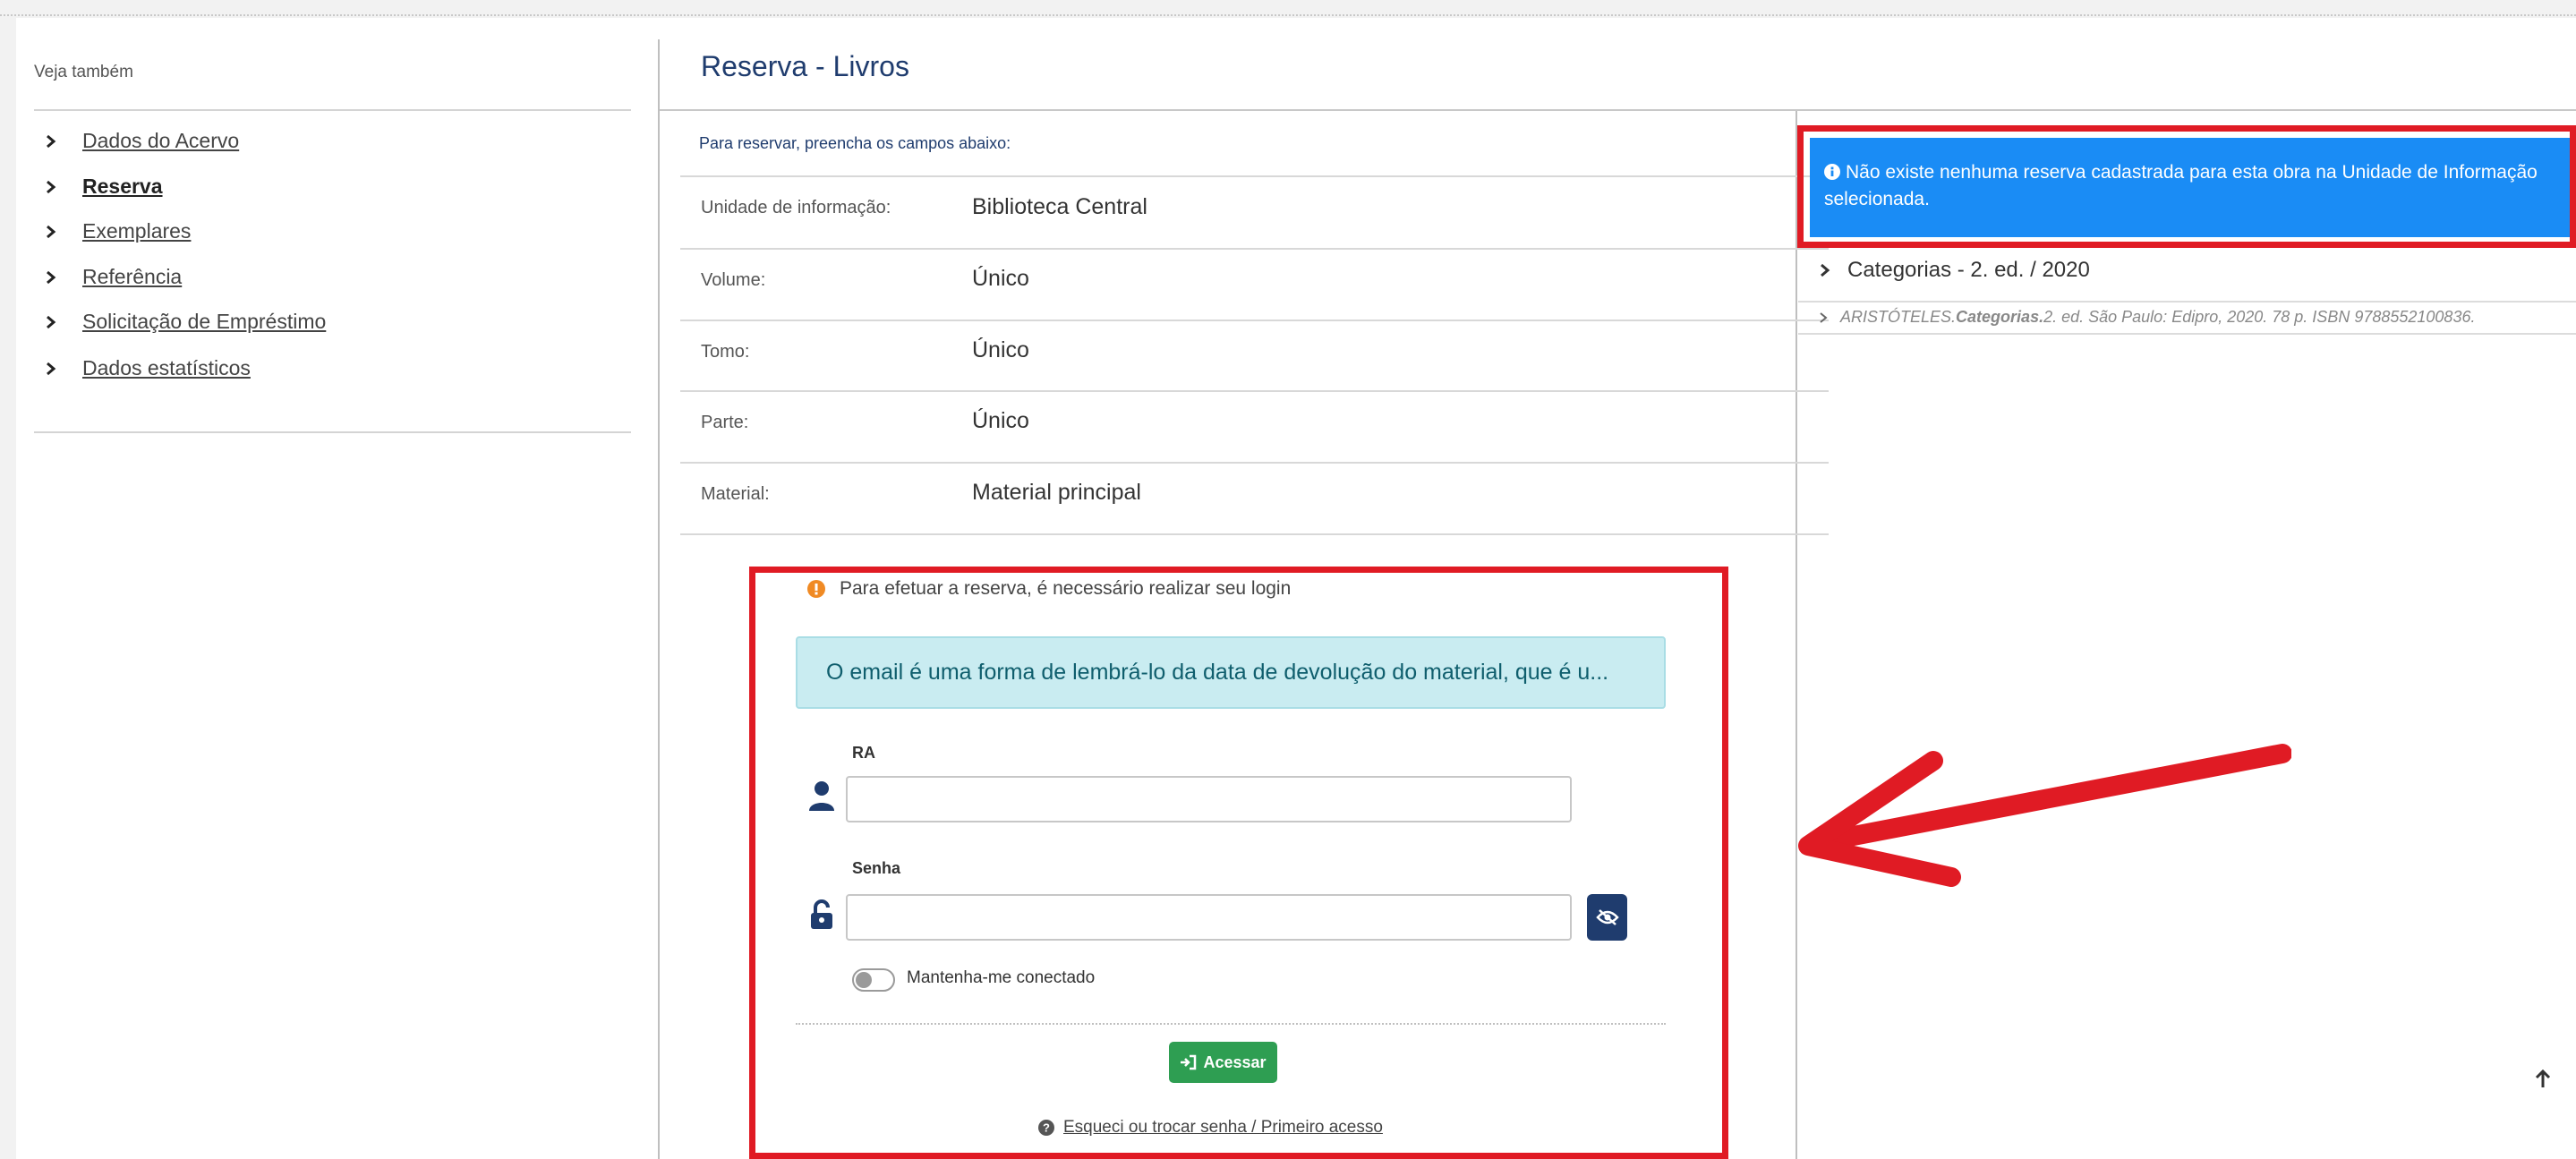 The width and height of the screenshot is (2576, 1159). Describe the element at coordinates (1209, 917) in the screenshot. I see `senha-input` at that location.